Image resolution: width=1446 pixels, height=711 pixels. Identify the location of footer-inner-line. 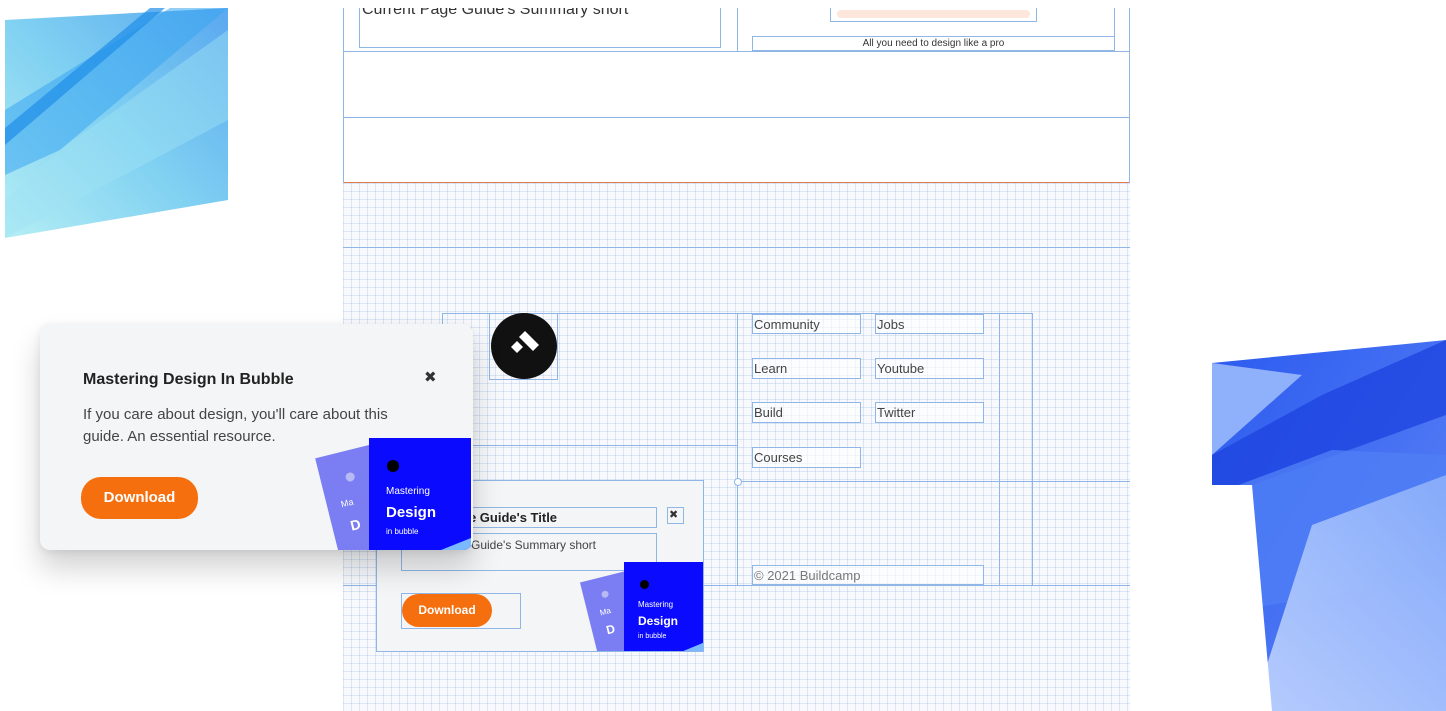
(999, 449).